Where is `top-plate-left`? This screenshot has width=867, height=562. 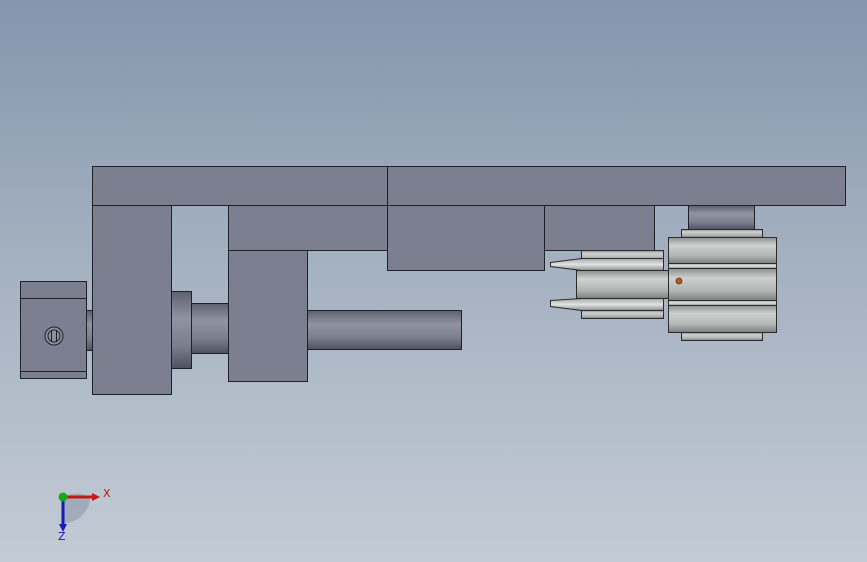 top-plate-left is located at coordinates (240, 186).